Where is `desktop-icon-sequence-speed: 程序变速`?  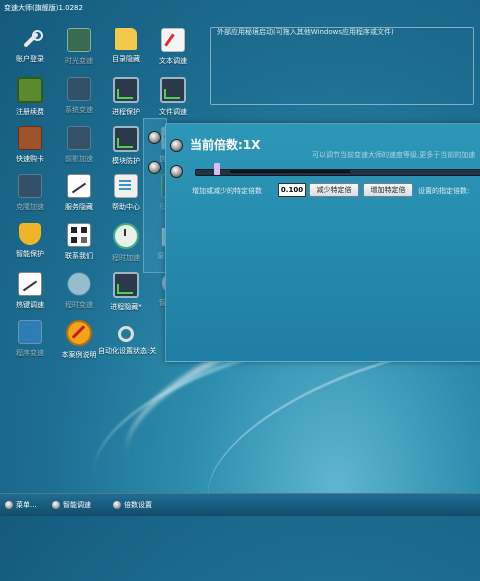
desktop-icon-sequence-speed: 程序变速 is located at coordinates (30, 339).